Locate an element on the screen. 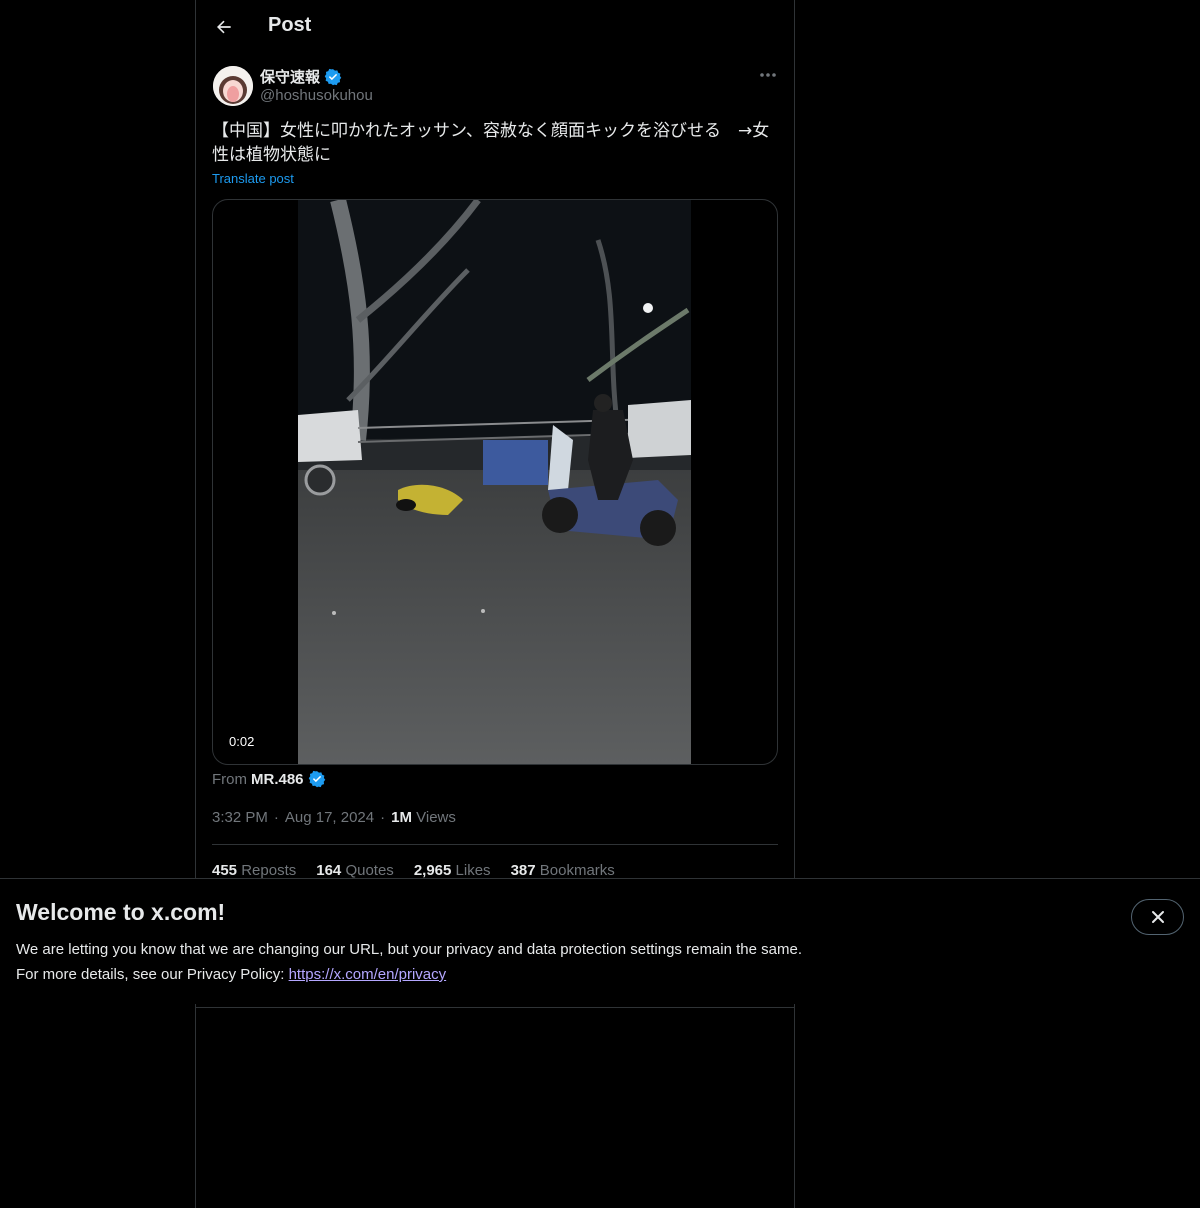 The height and width of the screenshot is (1208, 1200). post-text-line: 性は植物状態に is located at coordinates (271, 155).